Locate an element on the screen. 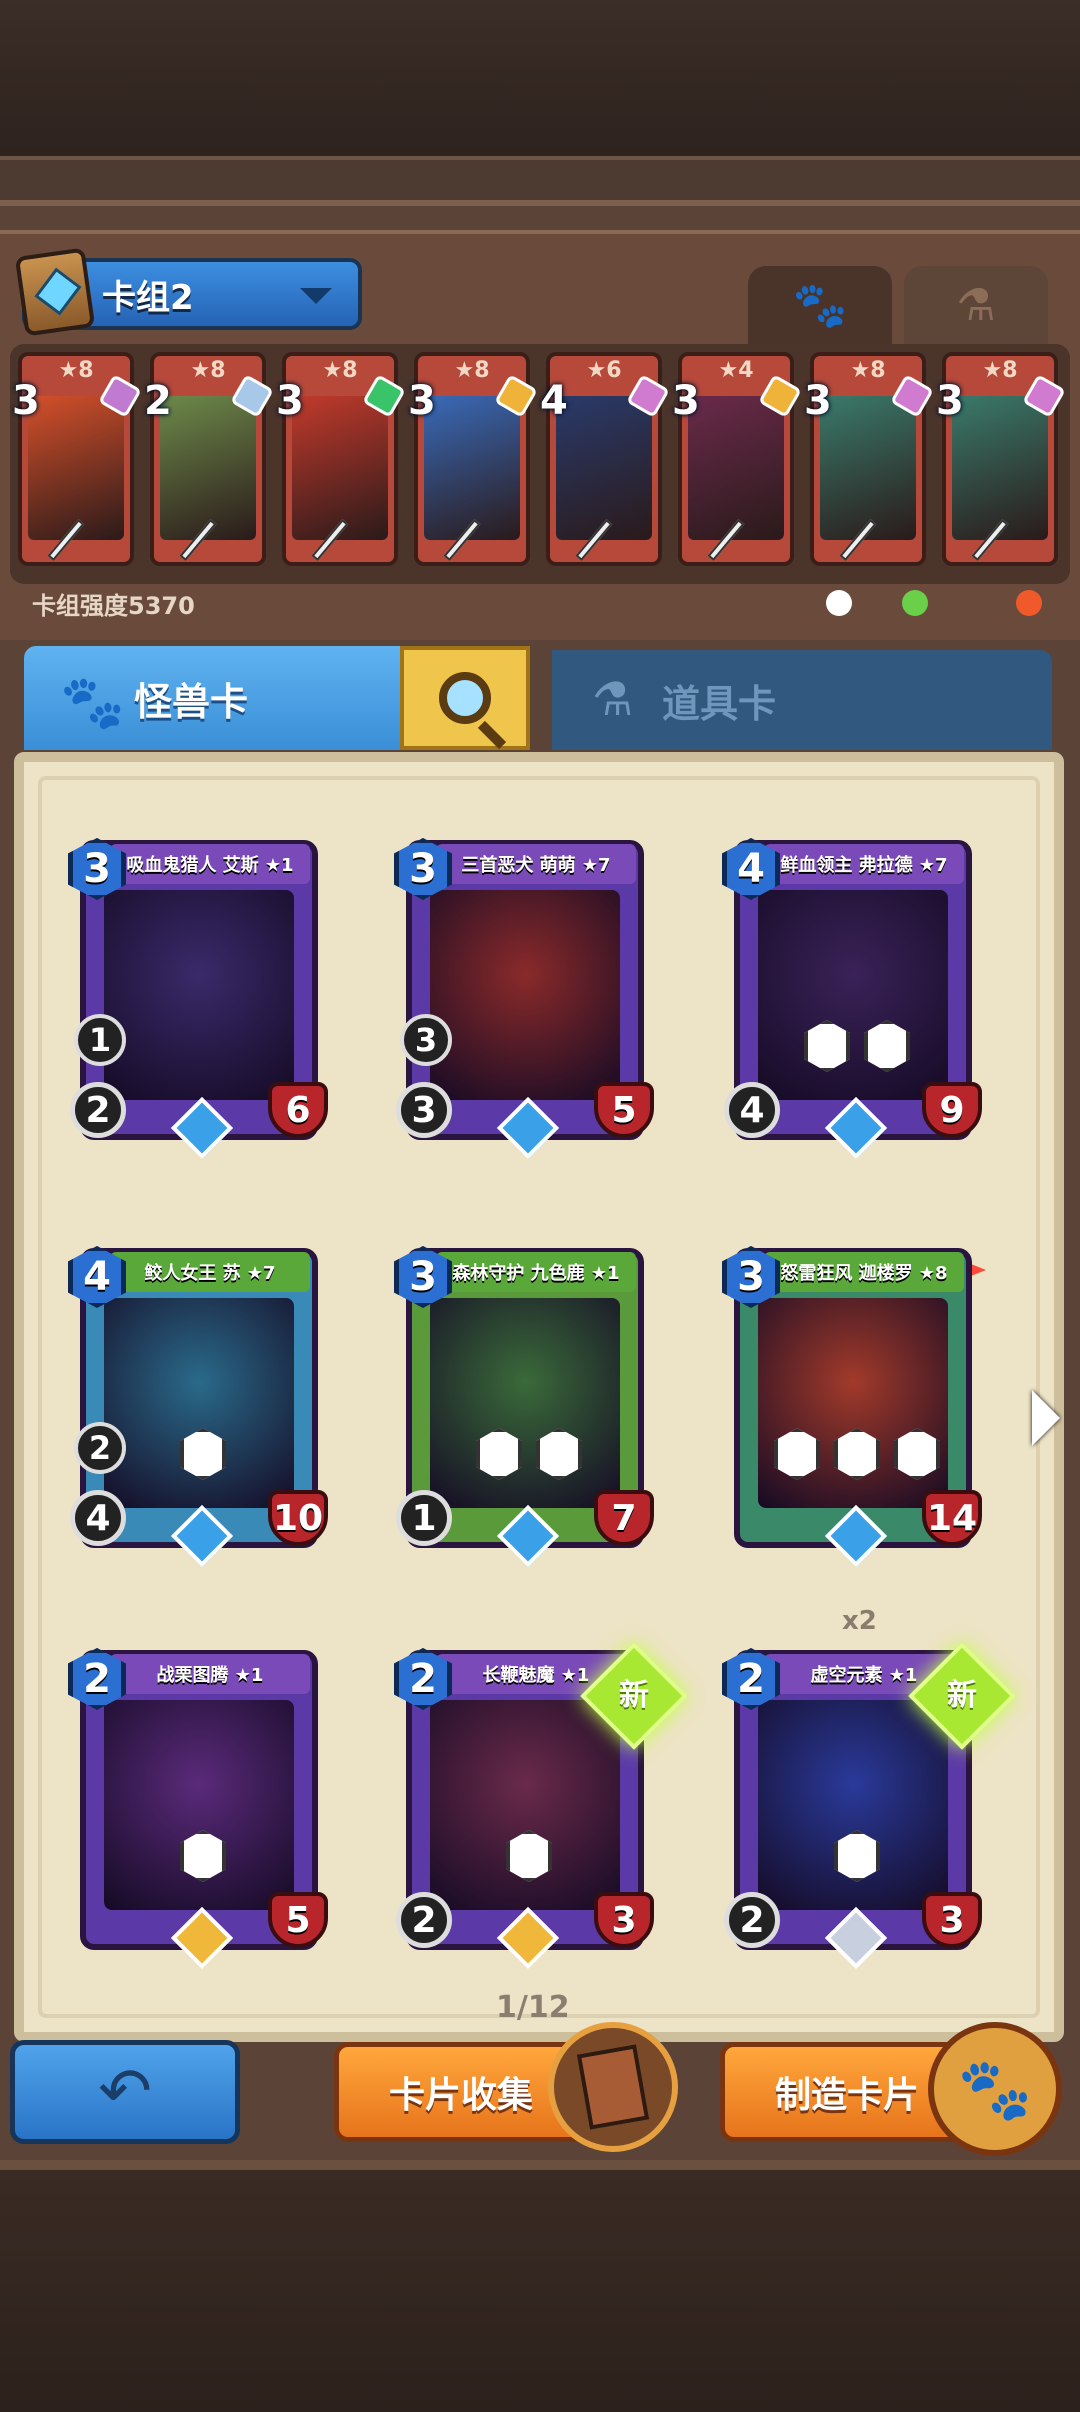  monster-card: 吸血鬼猎人 艾斯 ★1 3 2 1 6 is located at coordinates (198, 990).